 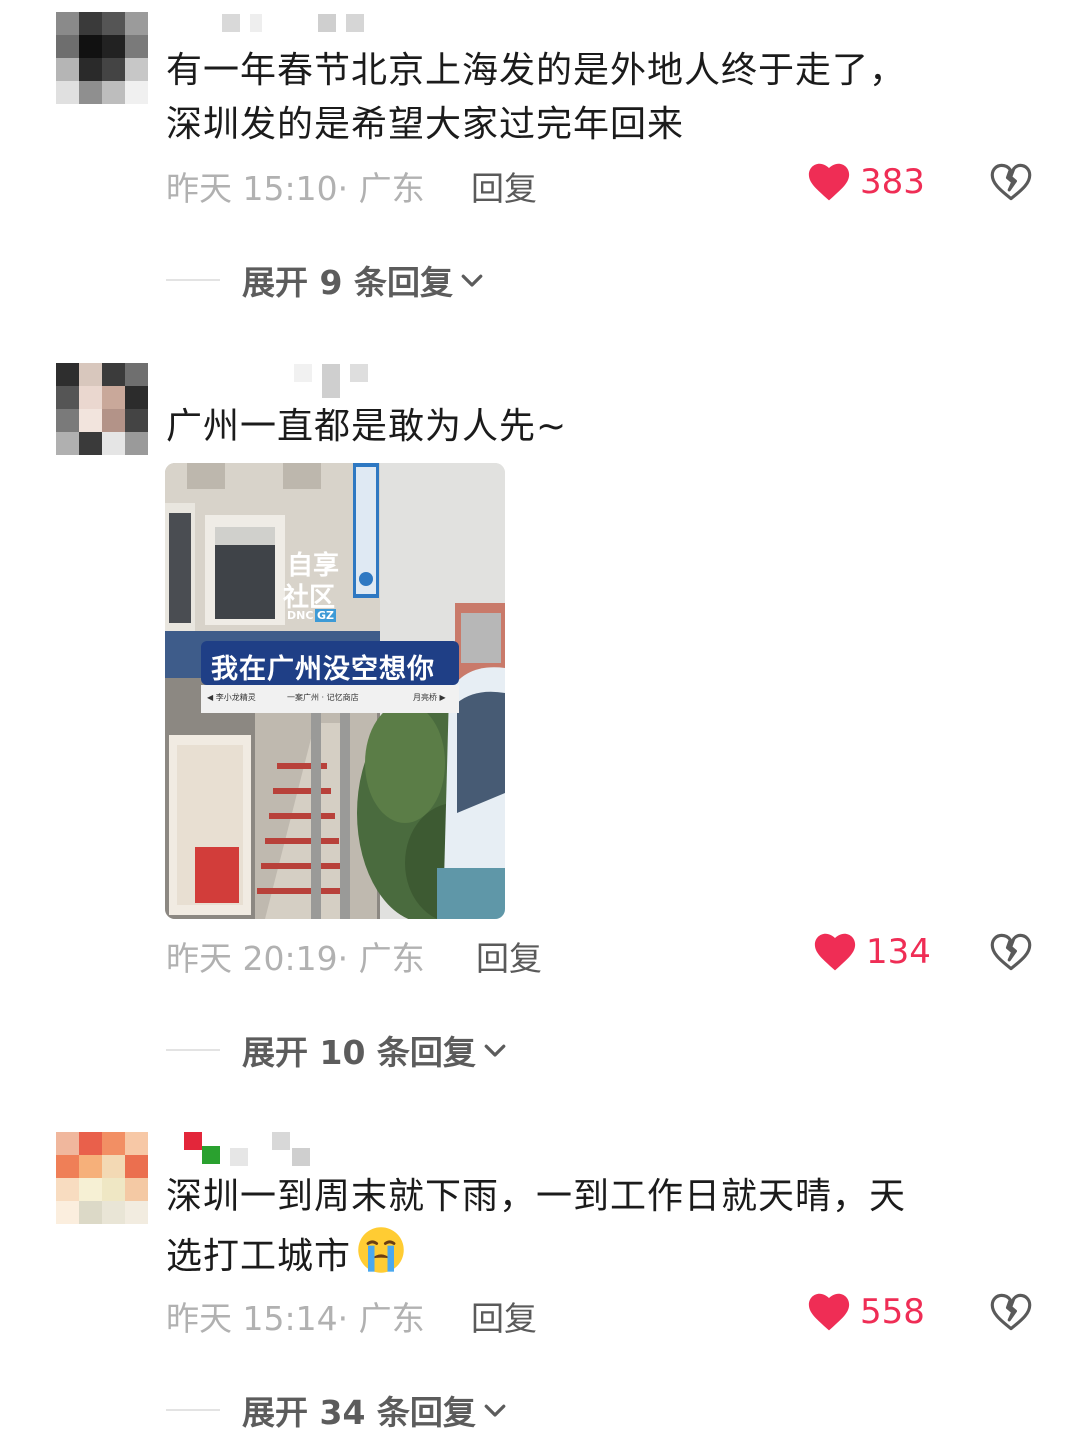 I want to click on street-sign-right: 月亮桥 ▶, so click(x=429, y=697).